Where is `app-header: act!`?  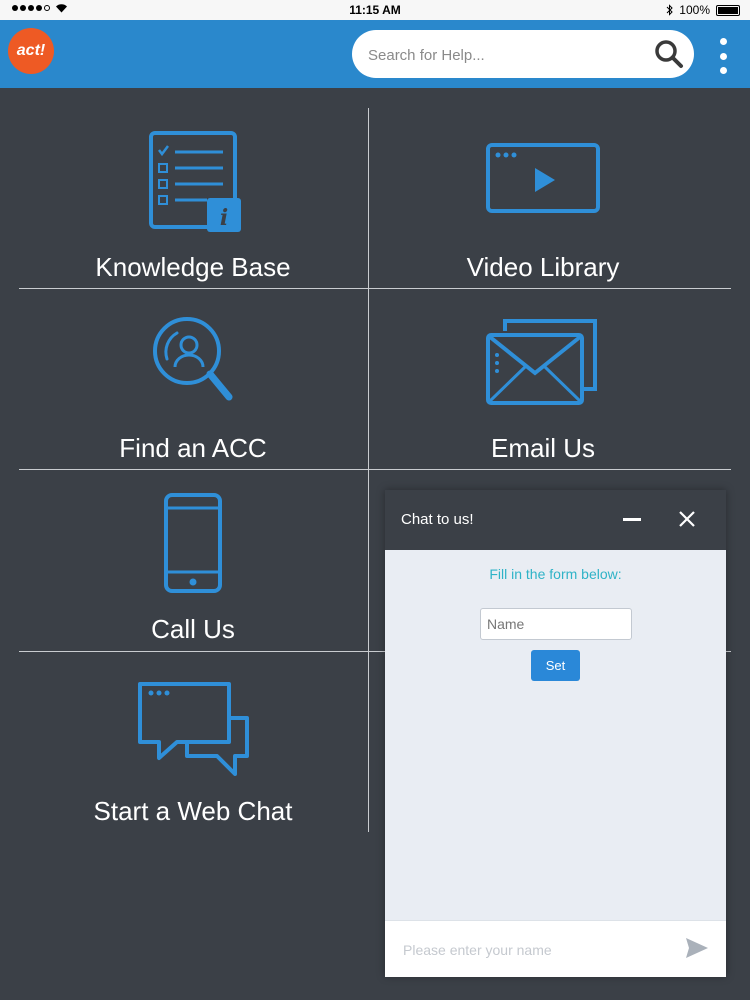 app-header: act! is located at coordinates (375, 54).